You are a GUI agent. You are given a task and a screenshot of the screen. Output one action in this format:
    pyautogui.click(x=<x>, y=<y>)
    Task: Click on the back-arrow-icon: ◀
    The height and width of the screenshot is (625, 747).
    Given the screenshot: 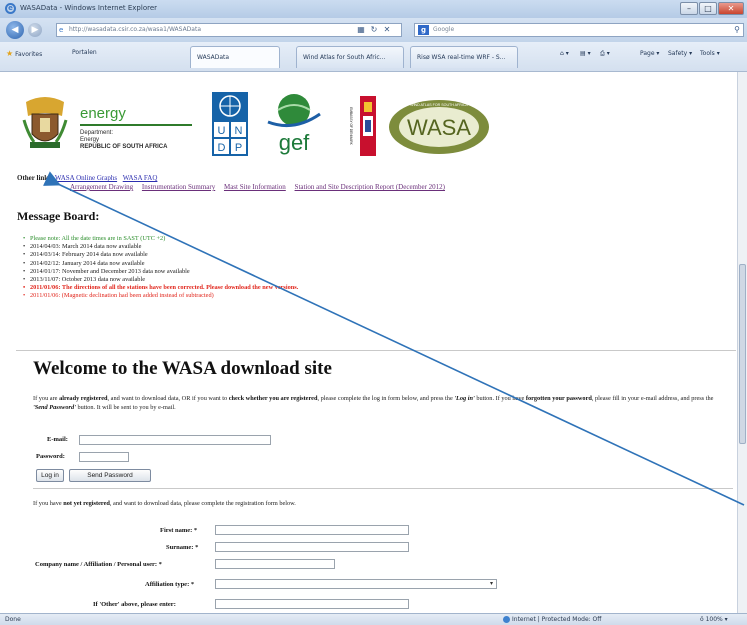 What is the action you would take?
    pyautogui.click(x=15, y=30)
    